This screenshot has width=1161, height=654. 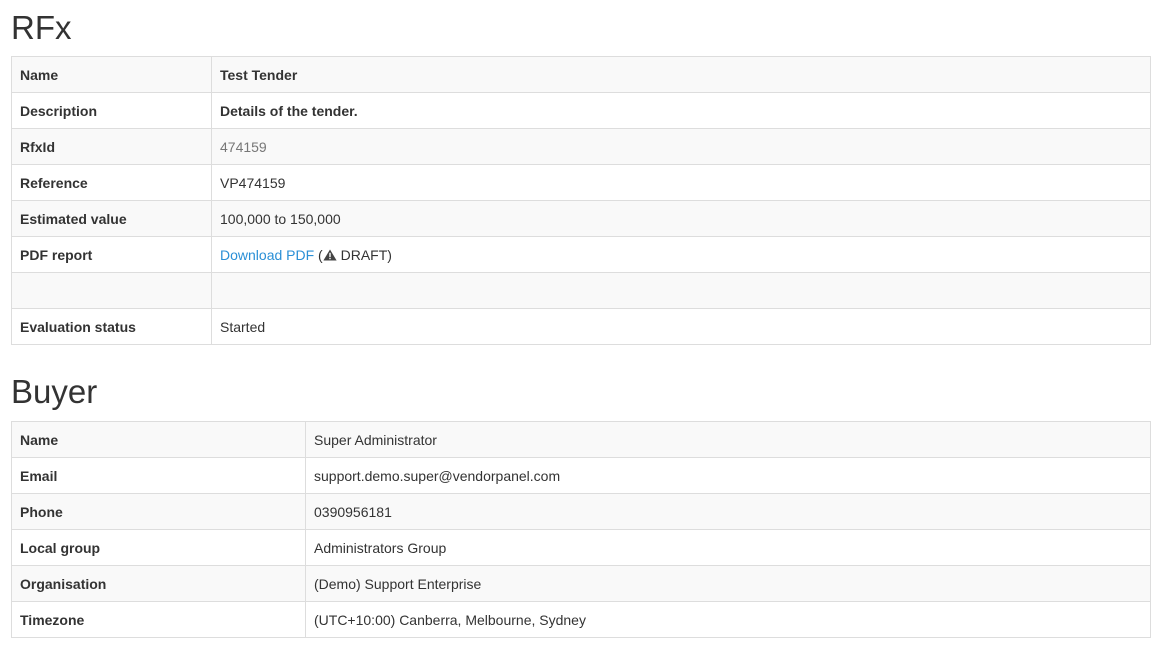 I want to click on table-row: Organisation (Demo) Support Enterprise, so click(x=581, y=583).